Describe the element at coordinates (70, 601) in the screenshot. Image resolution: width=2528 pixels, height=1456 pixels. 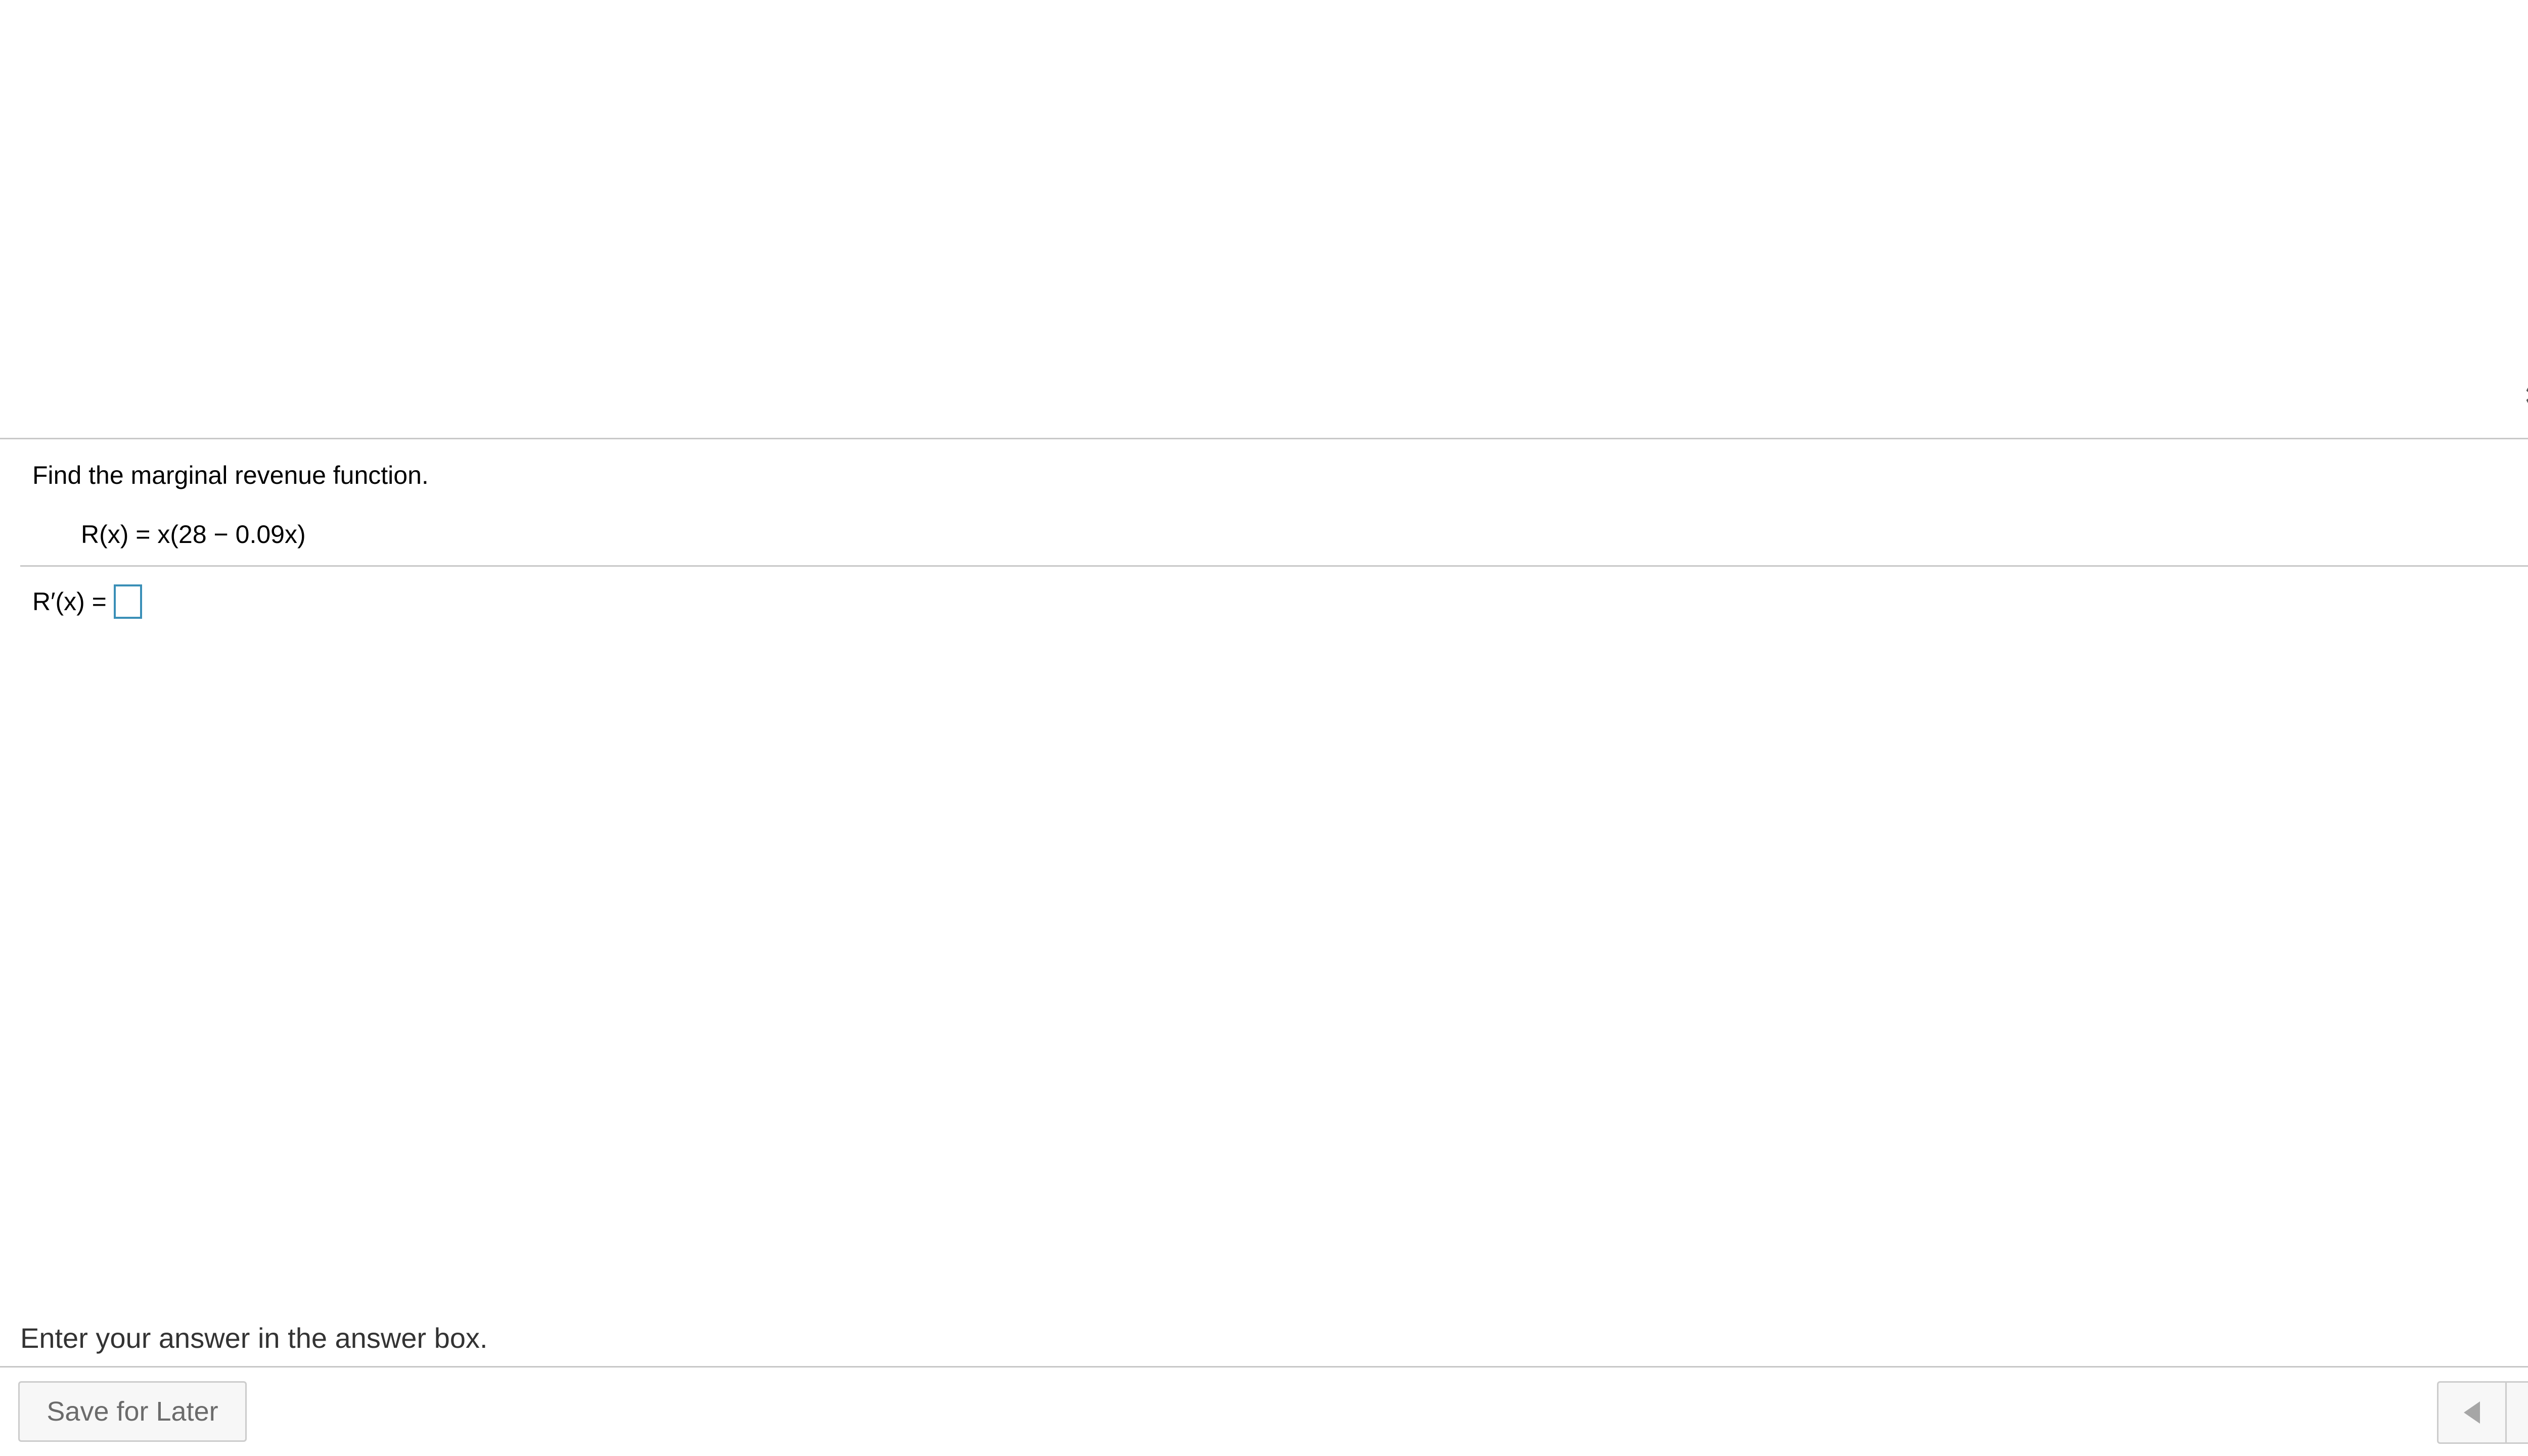
I see `answer-label: R′(x) =` at that location.